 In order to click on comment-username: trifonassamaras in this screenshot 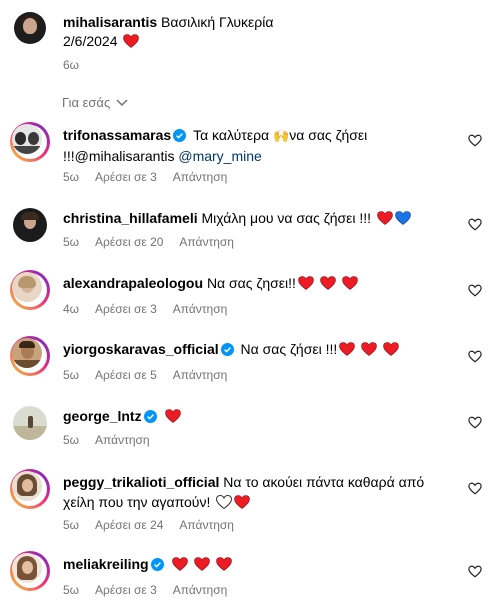, I will do `click(117, 135)`.